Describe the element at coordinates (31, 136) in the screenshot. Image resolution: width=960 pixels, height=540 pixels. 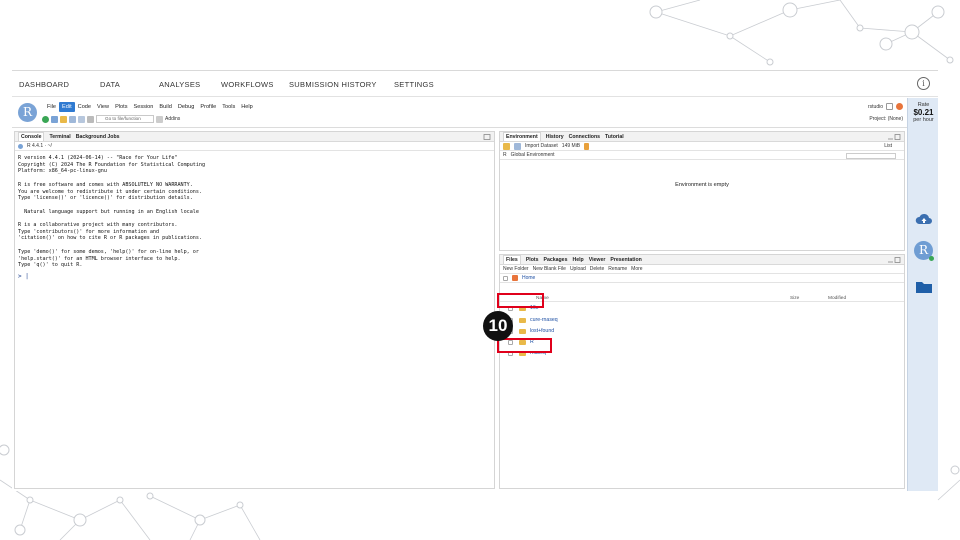
I see `tab-console: Console` at that location.